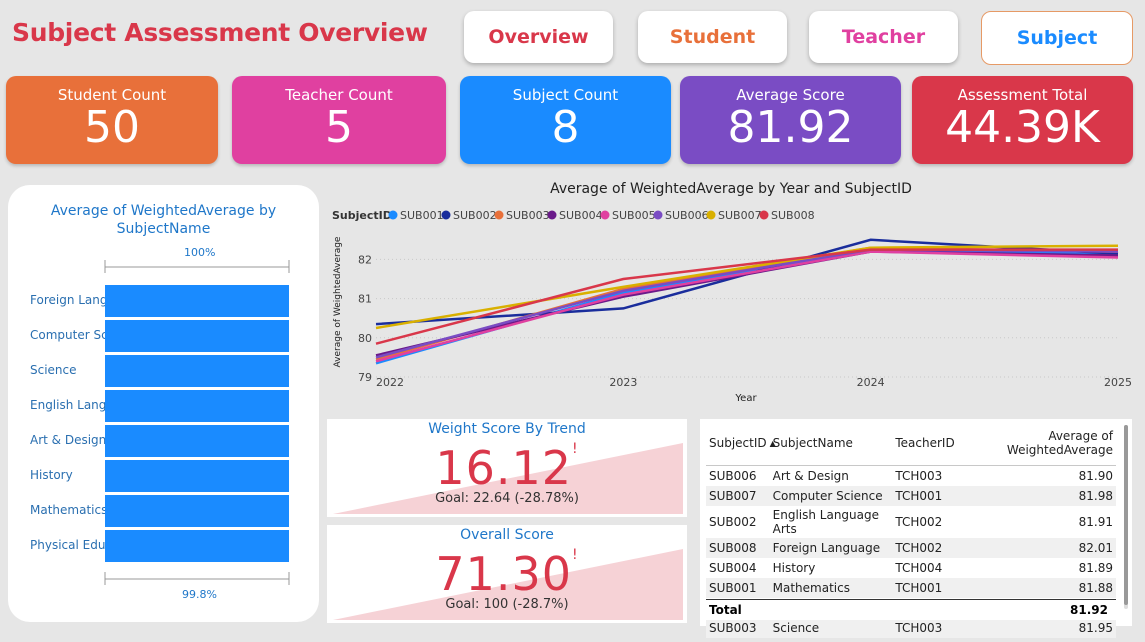 The width and height of the screenshot is (1145, 642). I want to click on table-cell: SUB008, so click(738, 548).